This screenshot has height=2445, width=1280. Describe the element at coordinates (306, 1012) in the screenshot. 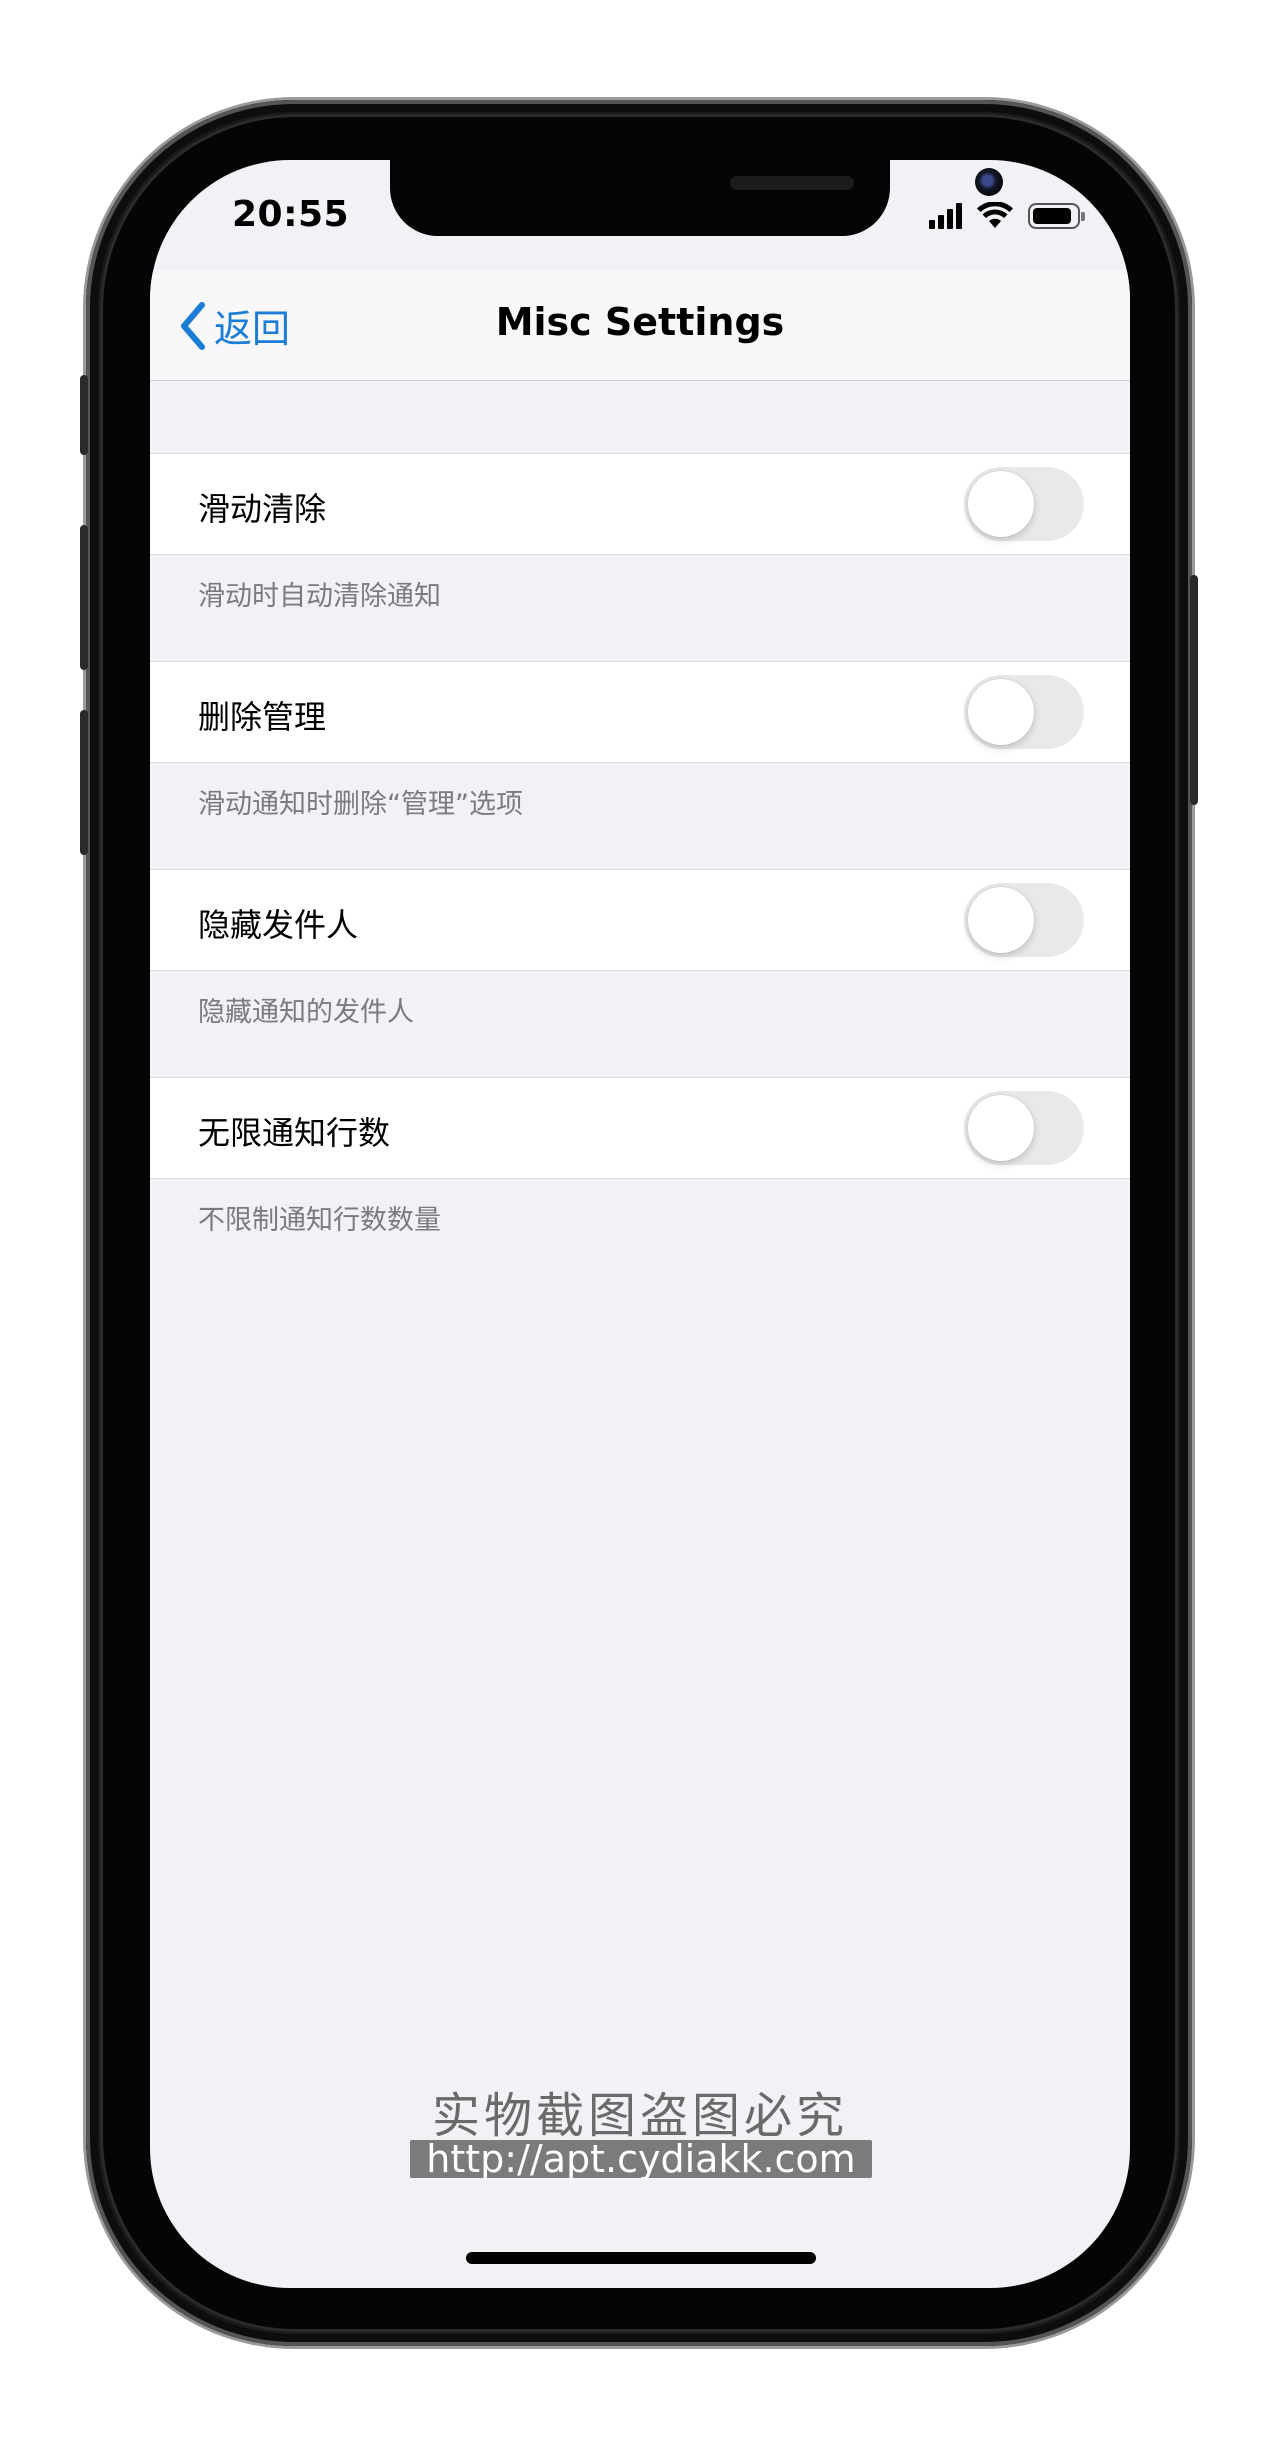

I see `setting-footer: 隐藏通知的发件人` at that location.